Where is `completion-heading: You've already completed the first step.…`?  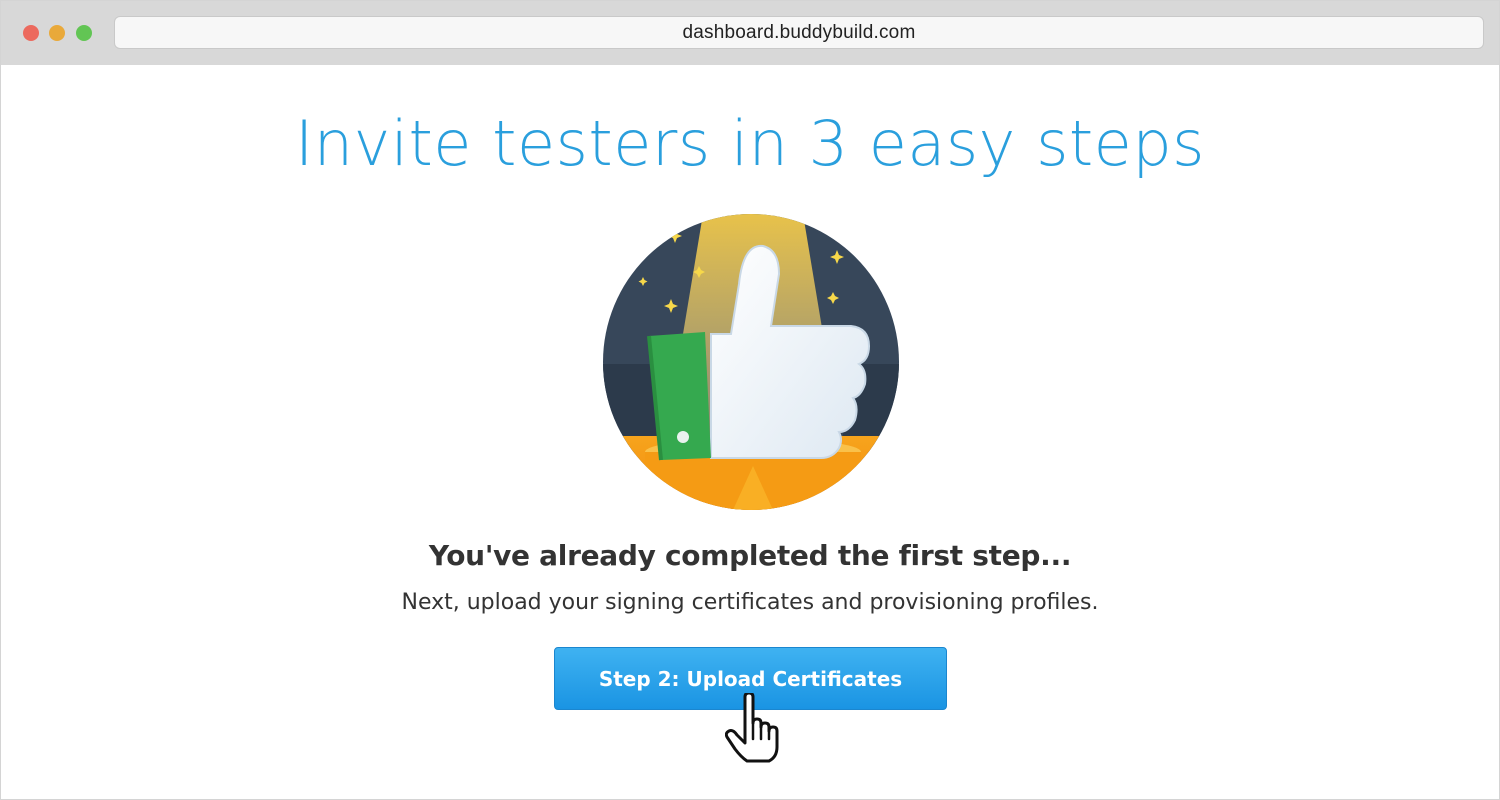
completion-heading: You've already completed the first step.… is located at coordinates (750, 555).